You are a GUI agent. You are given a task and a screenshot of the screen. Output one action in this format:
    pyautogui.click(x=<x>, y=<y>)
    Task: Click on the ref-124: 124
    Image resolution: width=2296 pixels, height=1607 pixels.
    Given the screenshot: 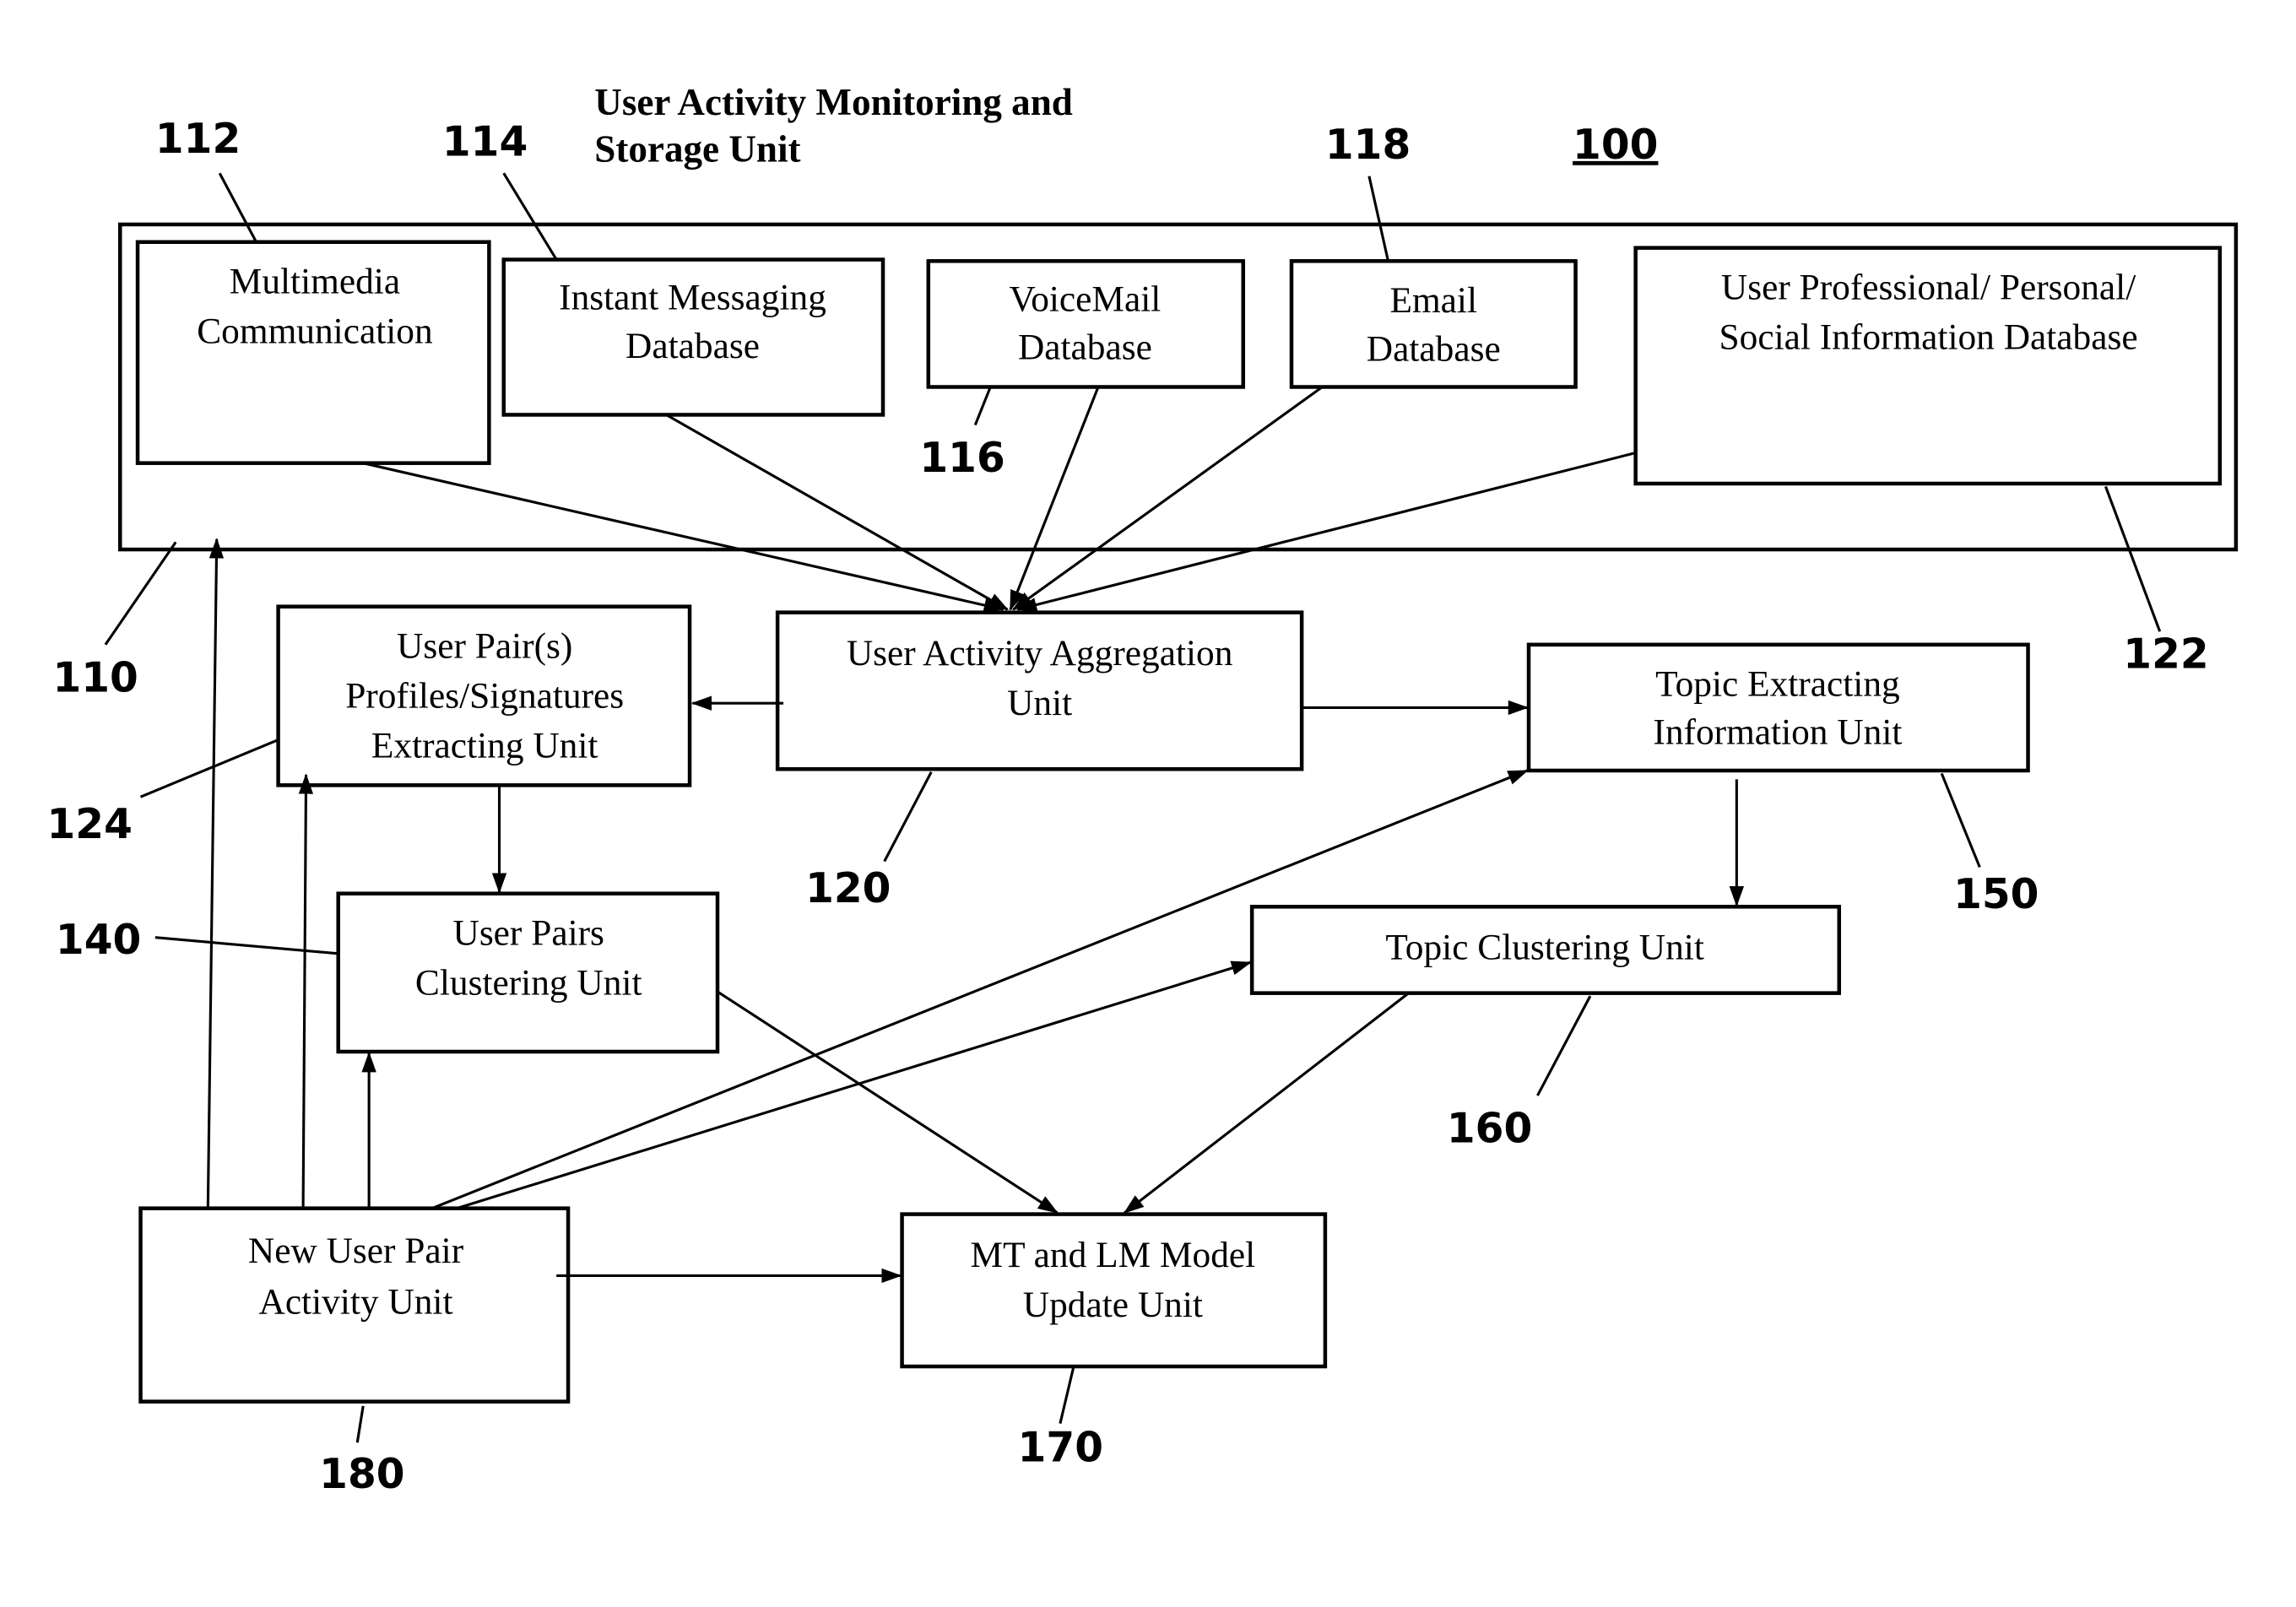 What is the action you would take?
    pyautogui.click(x=90, y=825)
    